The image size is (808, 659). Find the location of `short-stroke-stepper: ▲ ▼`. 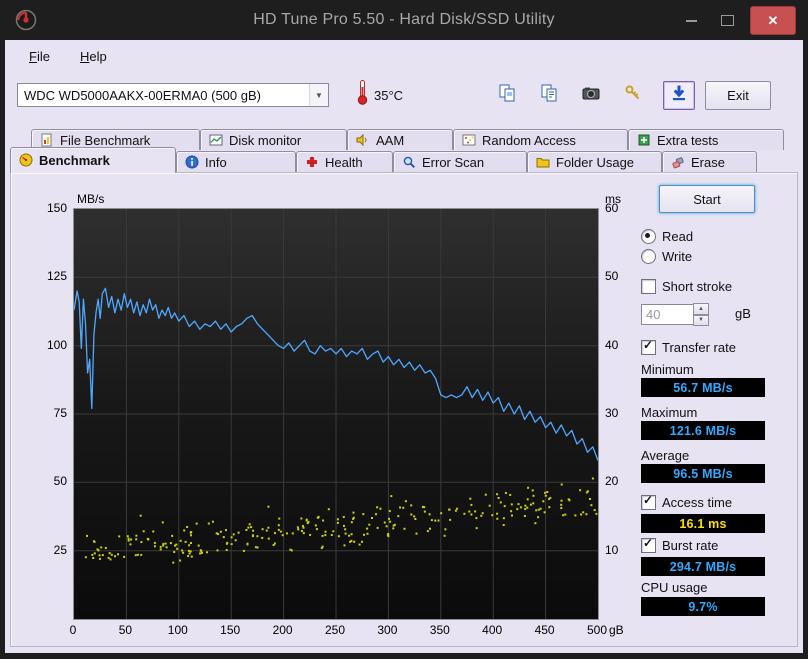

short-stroke-stepper: ▲ ▼ is located at coordinates (701, 314).